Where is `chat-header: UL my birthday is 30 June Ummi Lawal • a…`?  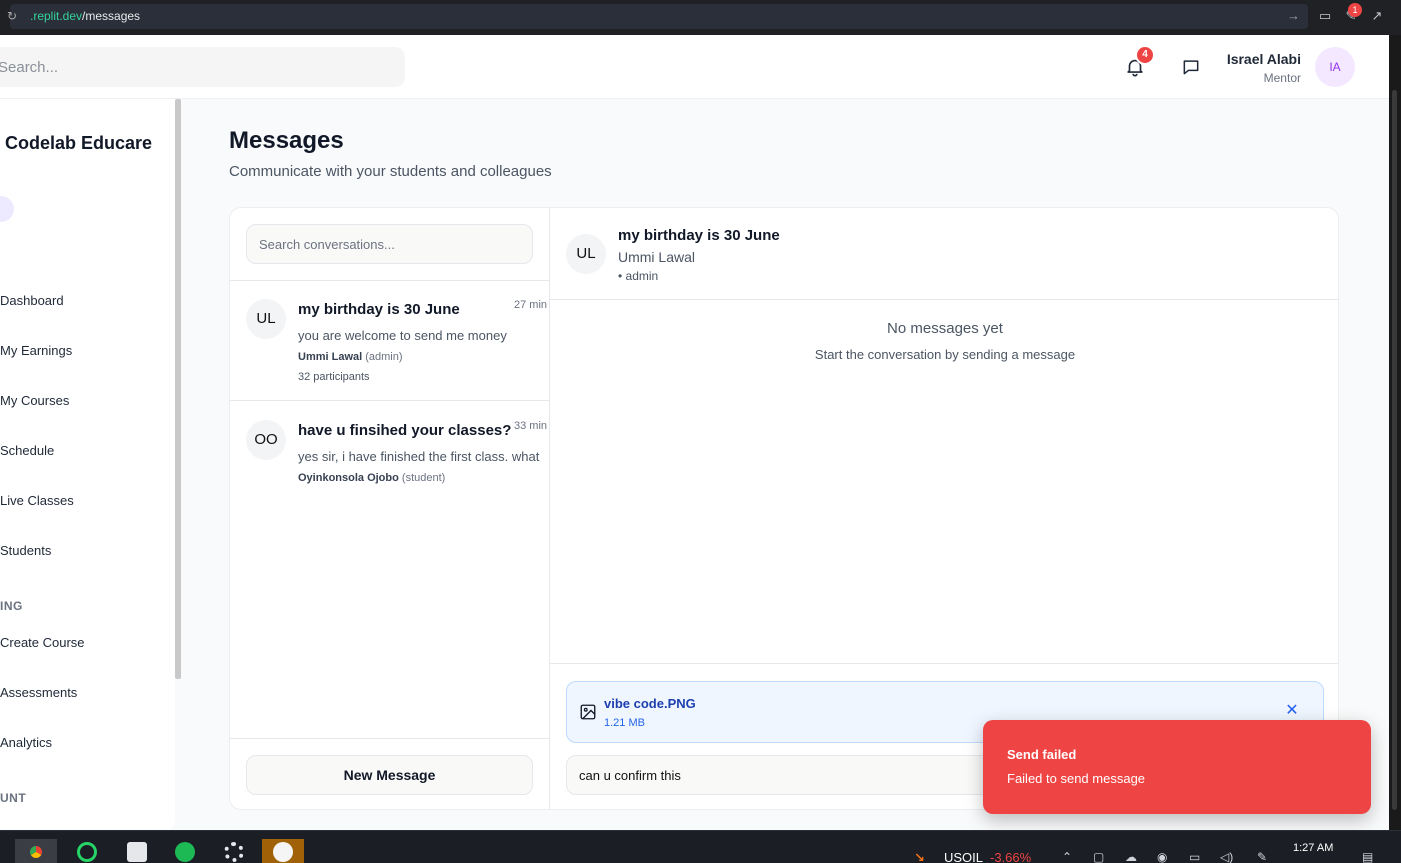
chat-header: UL my birthday is 30 June Ummi Lawal • a… is located at coordinates (944, 254).